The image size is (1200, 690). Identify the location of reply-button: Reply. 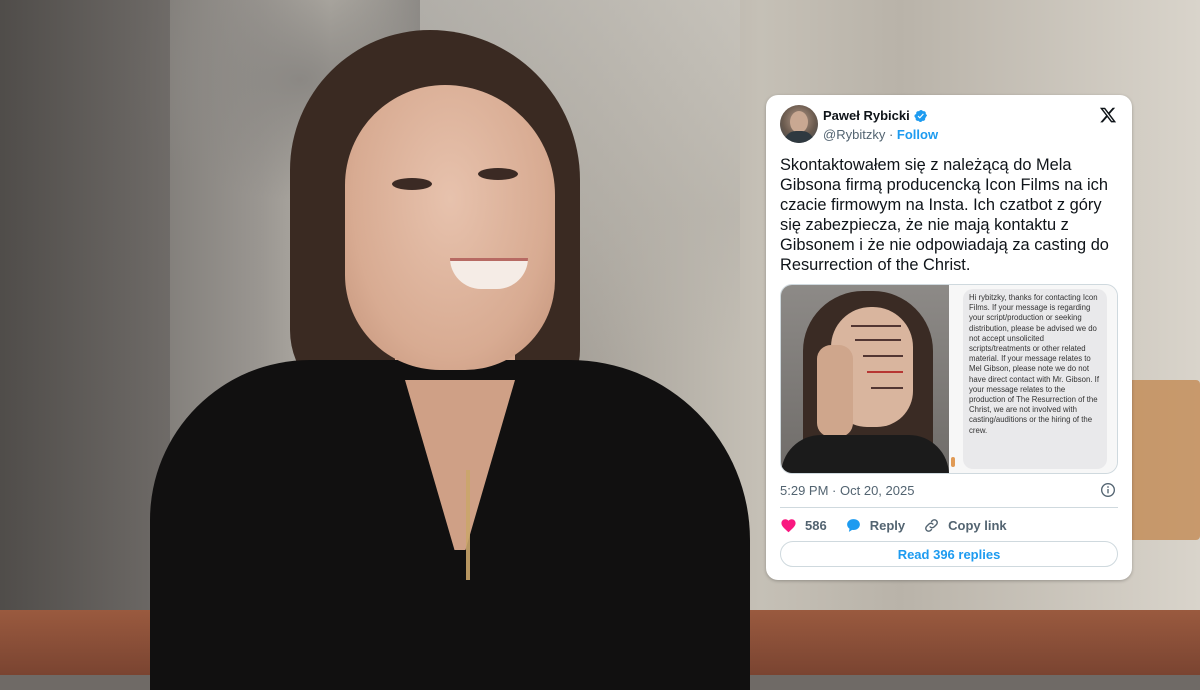
(875, 525).